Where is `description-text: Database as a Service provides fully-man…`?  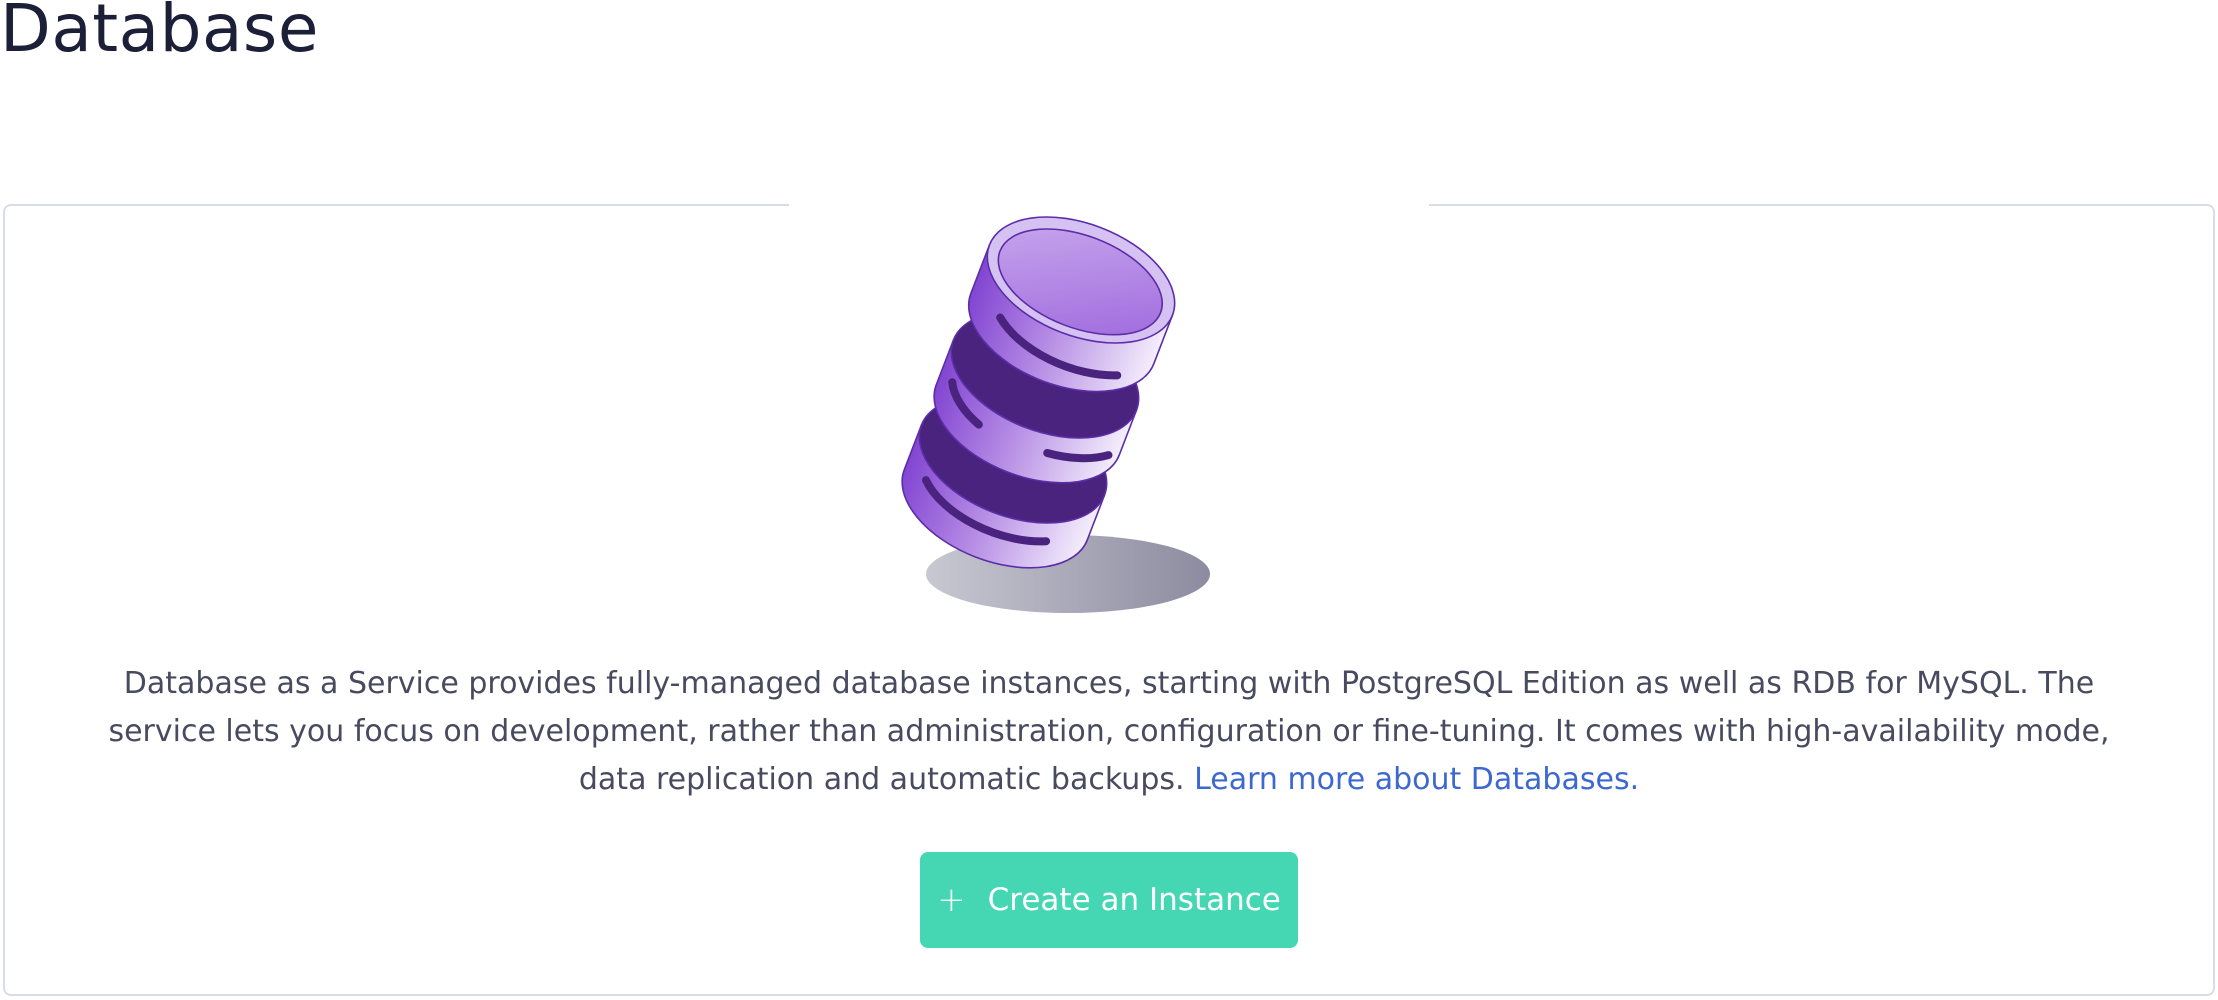 description-text: Database as a Service provides fully-man… is located at coordinates (1109, 731).